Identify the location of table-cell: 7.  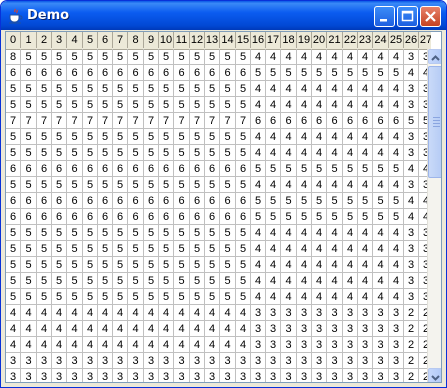
(136, 121).